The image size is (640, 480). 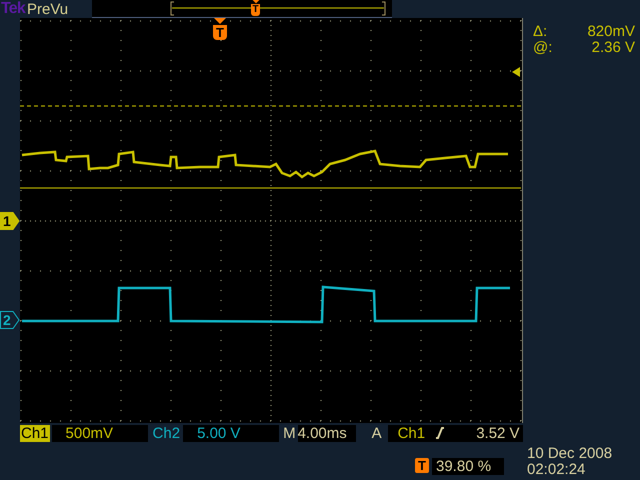 What do you see at coordinates (468, 466) in the screenshot?
I see `trigger-position-value: 39.80 %` at bounding box center [468, 466].